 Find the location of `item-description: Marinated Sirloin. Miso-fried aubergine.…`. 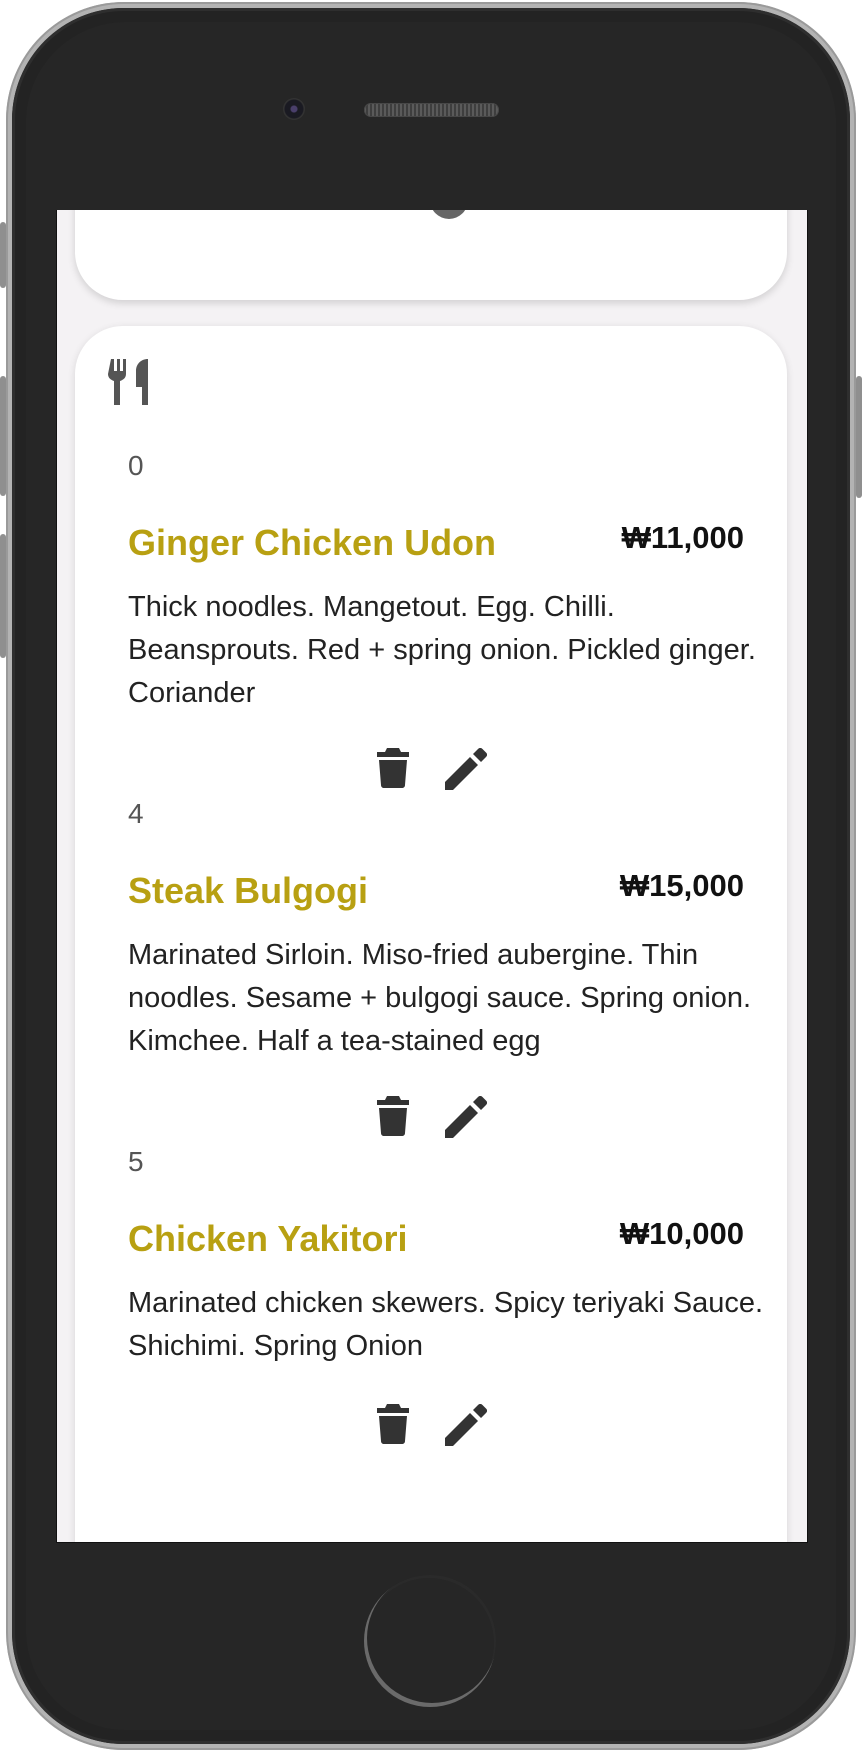

item-description: Marinated Sirloin. Miso-fried aubergine.… is located at coordinates (440, 998).